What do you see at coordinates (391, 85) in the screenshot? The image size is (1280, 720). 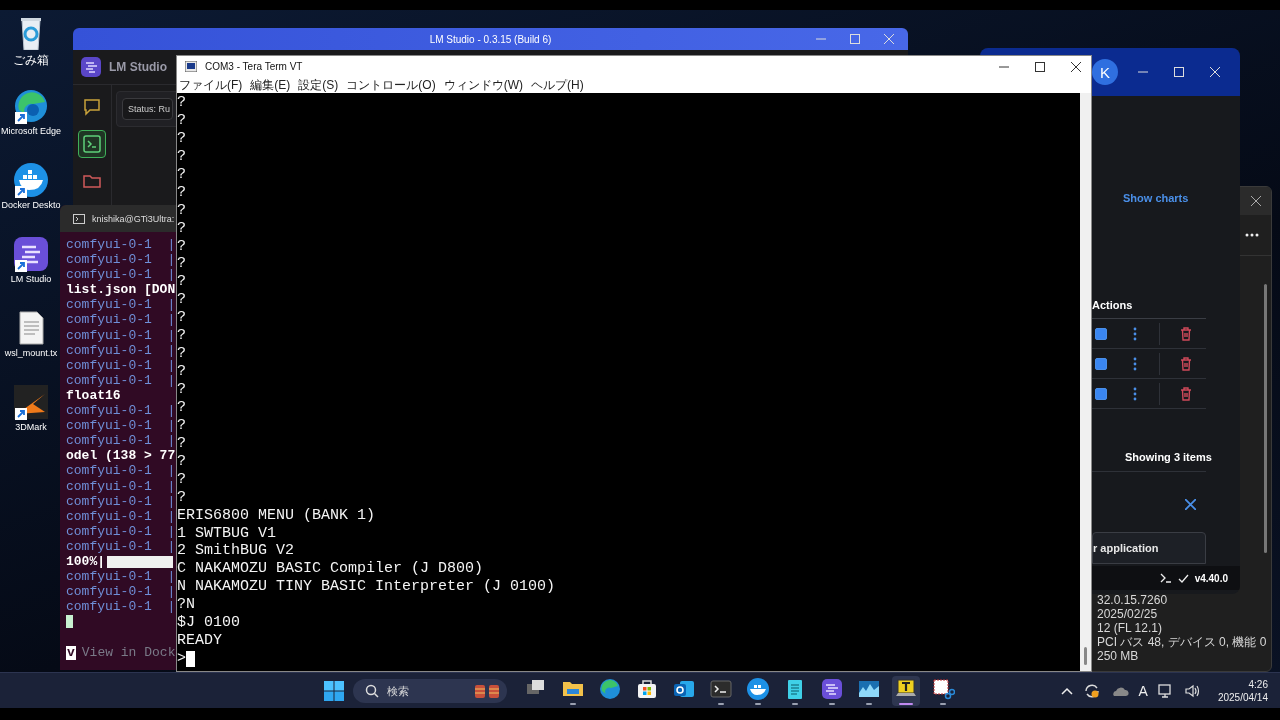 I see `menu-item: コントロール(O)` at bounding box center [391, 85].